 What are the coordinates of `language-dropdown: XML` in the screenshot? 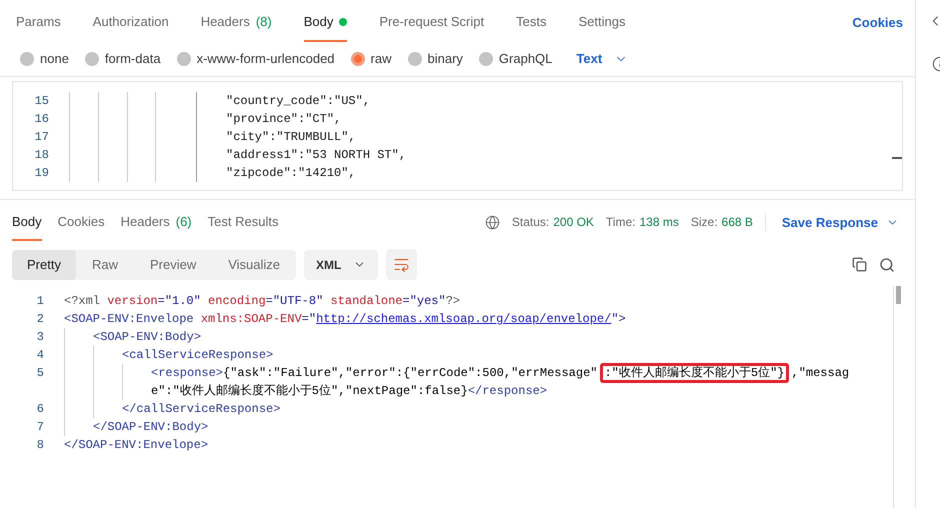 It's located at (341, 265).